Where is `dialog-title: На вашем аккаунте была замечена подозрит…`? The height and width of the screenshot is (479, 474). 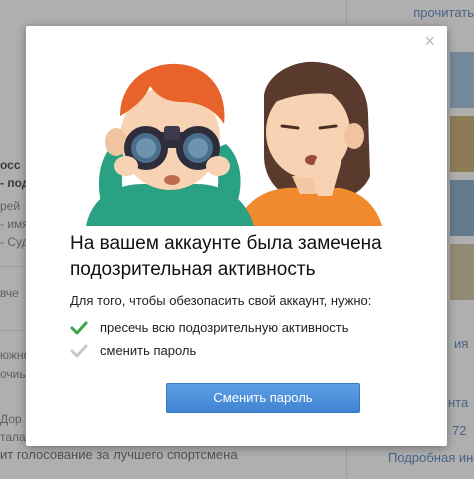 dialog-title: На вашем аккаунте была замечена подозрит… is located at coordinates (226, 256).